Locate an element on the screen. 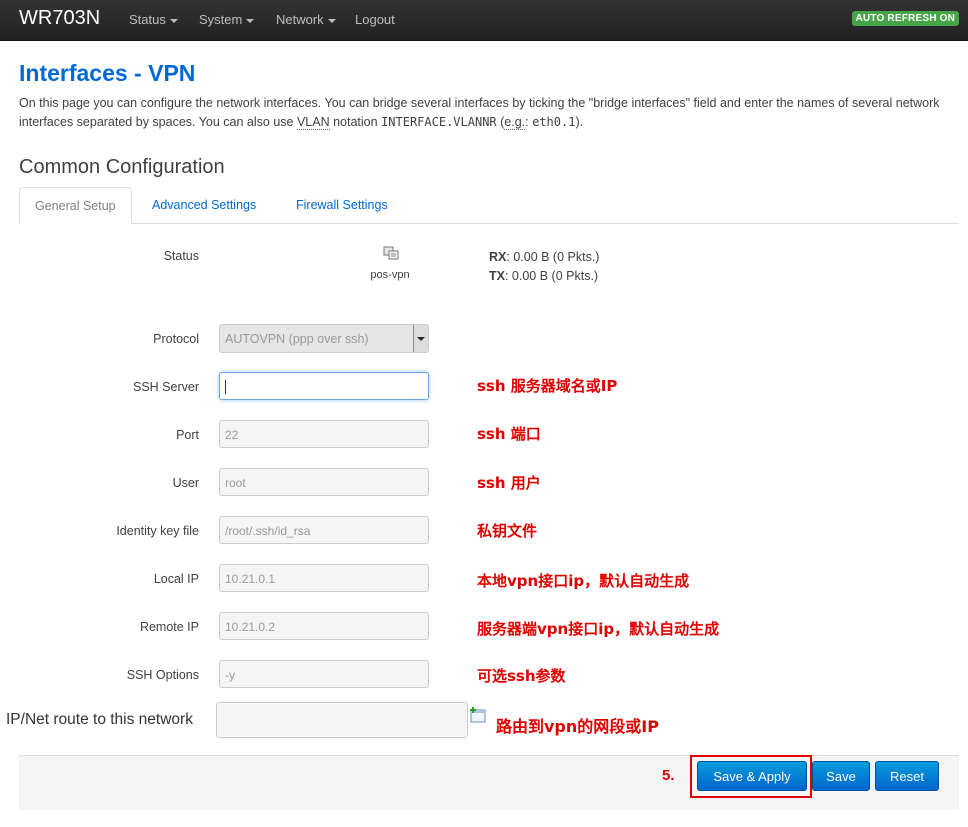  reset-button: Reset is located at coordinates (907, 776).